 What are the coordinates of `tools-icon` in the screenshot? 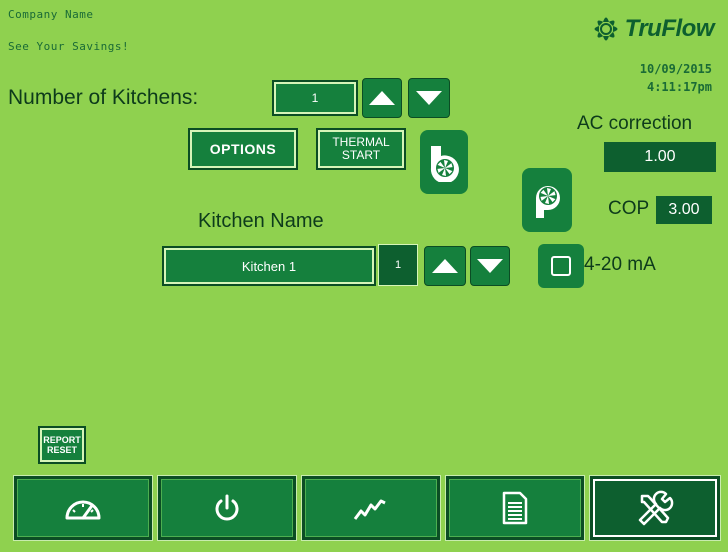 It's located at (656, 508).